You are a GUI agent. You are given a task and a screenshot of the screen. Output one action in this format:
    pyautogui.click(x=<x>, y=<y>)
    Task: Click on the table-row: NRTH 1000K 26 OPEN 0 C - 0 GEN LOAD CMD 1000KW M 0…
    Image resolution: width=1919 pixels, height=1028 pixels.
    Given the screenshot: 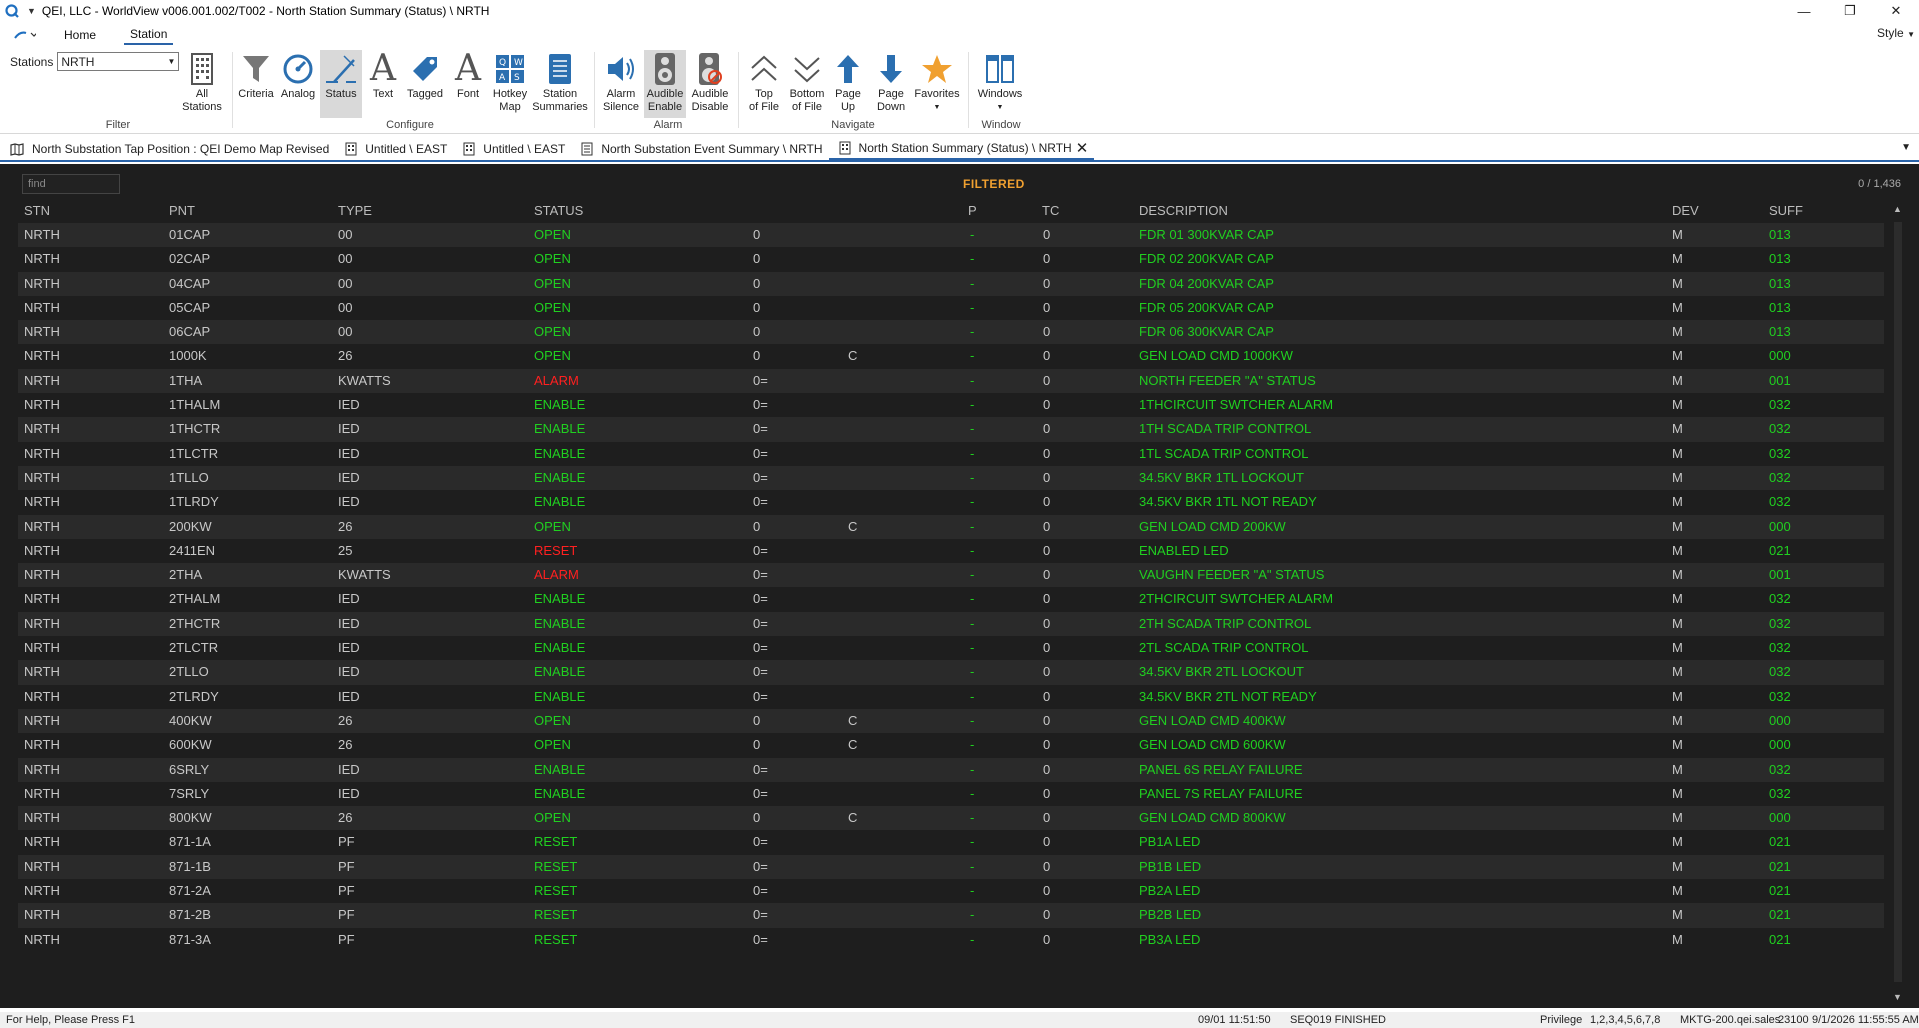 What is the action you would take?
    pyautogui.click(x=951, y=356)
    